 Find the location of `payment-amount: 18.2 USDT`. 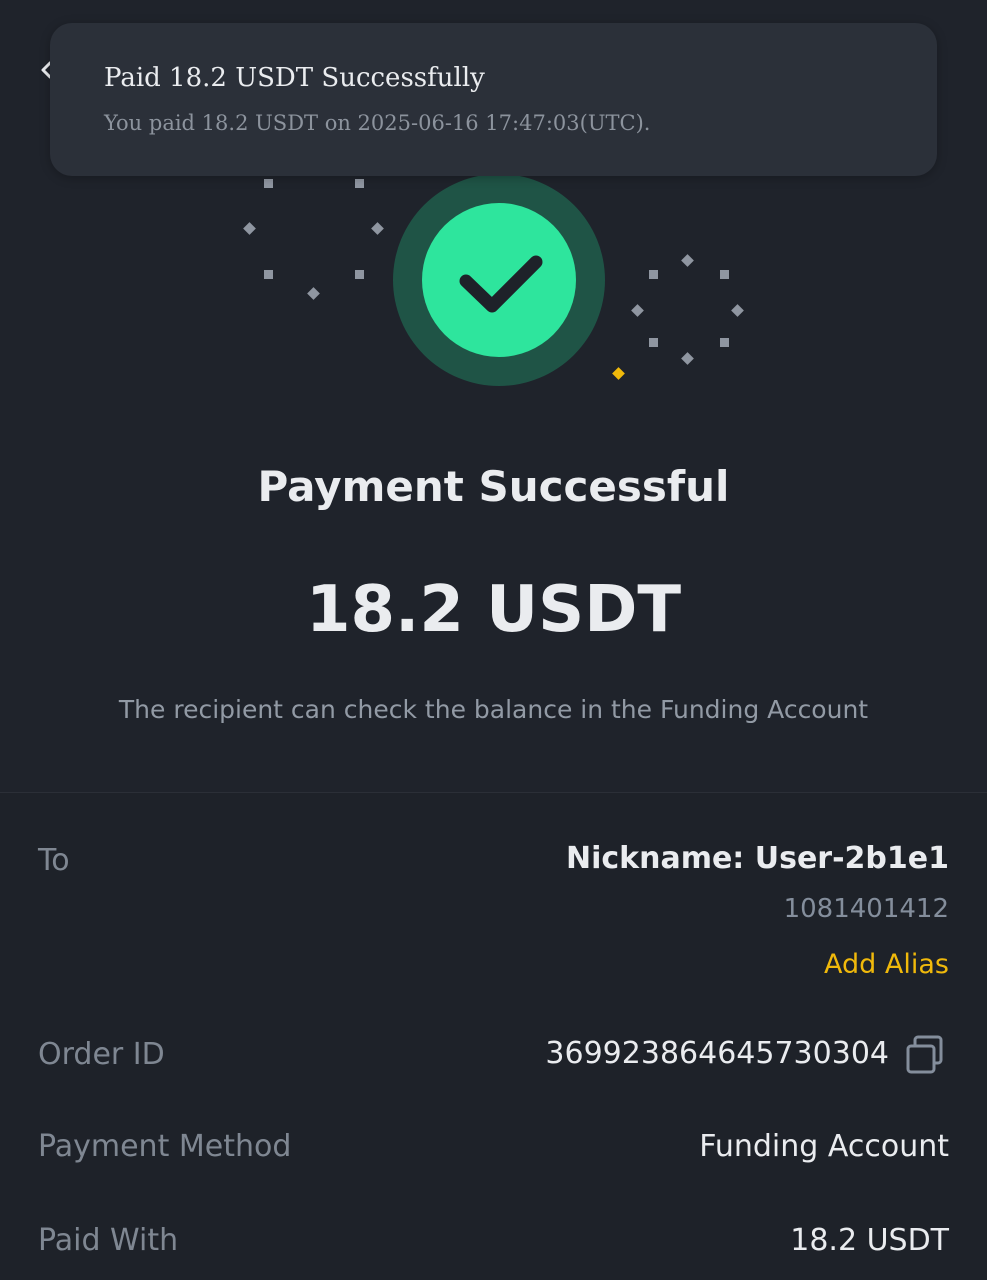

payment-amount: 18.2 USDT is located at coordinates (493, 610).